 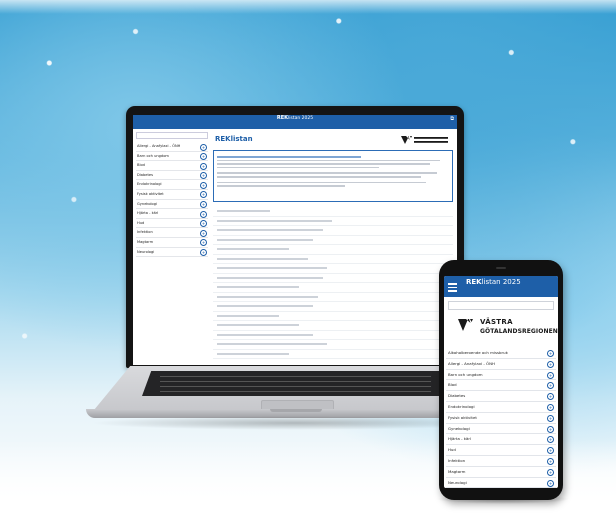 What do you see at coordinates (172, 166) in the screenshot?
I see `laptop-sidebar-item: Blod +` at bounding box center [172, 166].